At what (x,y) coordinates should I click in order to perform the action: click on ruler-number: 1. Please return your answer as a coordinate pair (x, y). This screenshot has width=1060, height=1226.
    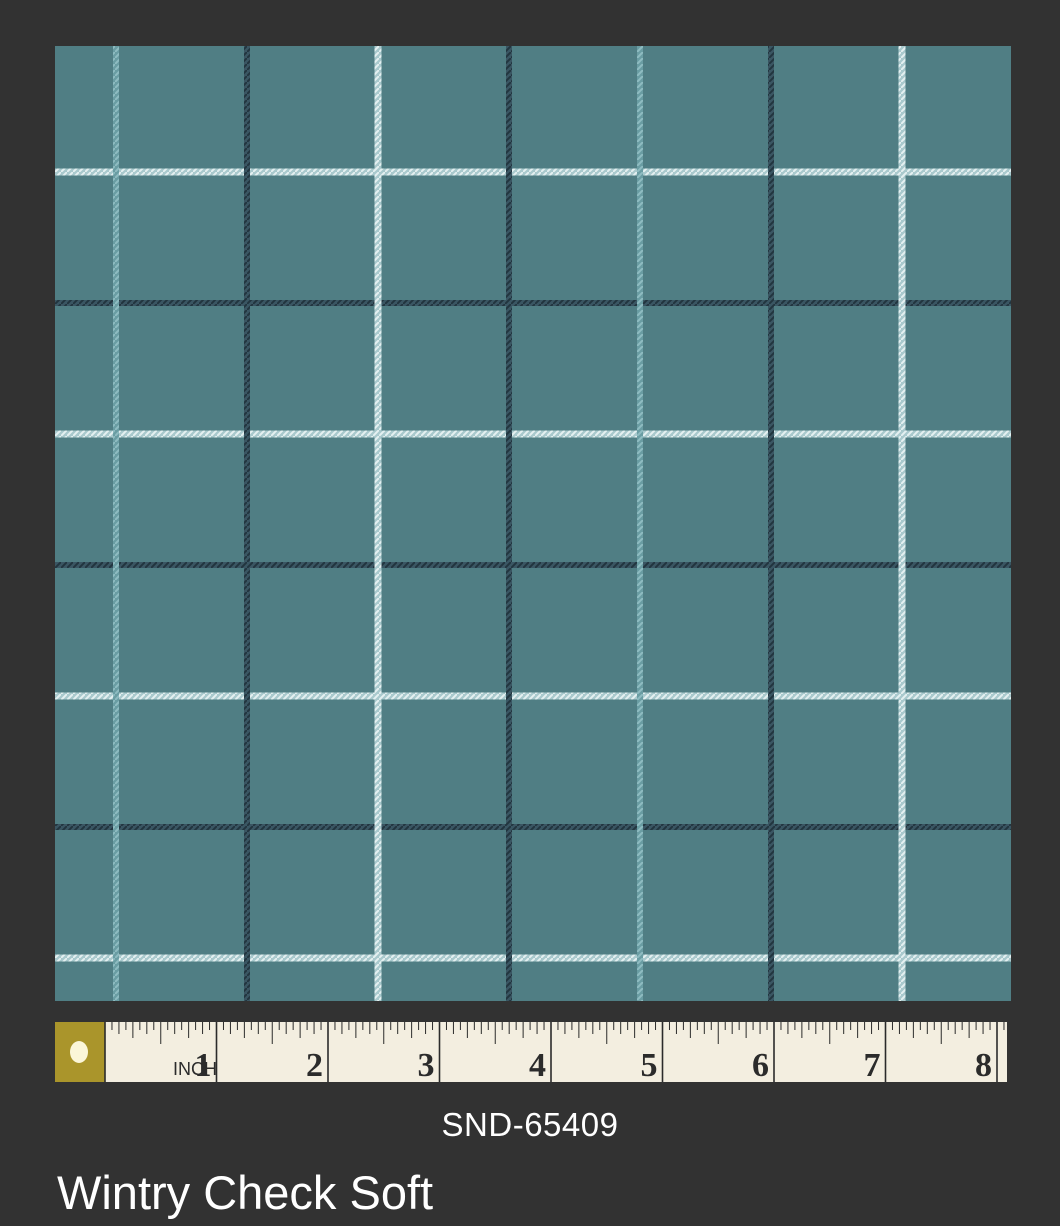
    Looking at the image, I should click on (203, 1064).